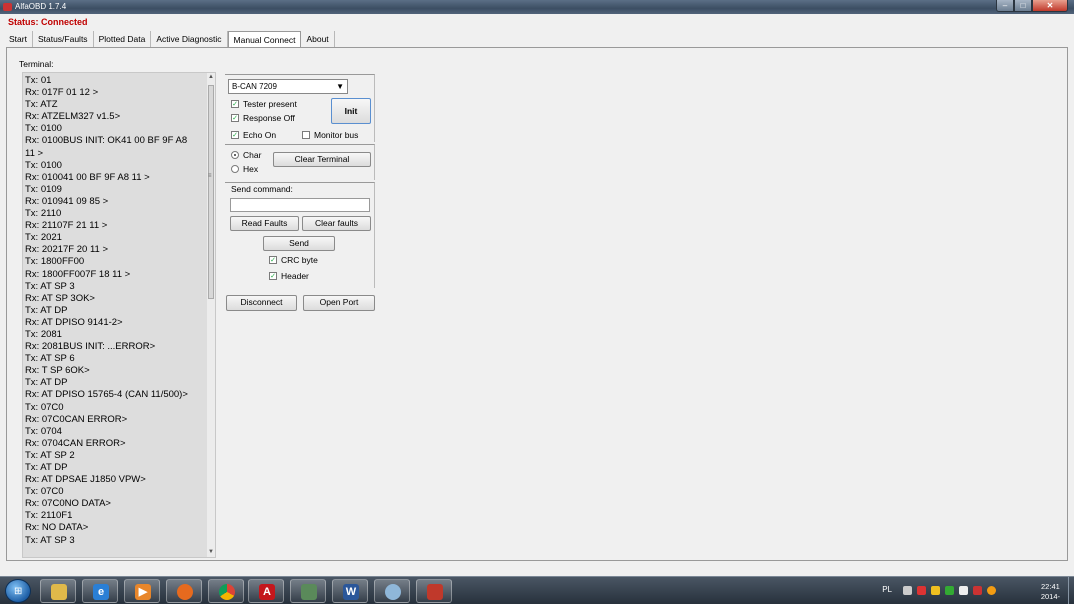 The image size is (1074, 604). I want to click on terminal-line: Tx: 0109, so click(43, 189).